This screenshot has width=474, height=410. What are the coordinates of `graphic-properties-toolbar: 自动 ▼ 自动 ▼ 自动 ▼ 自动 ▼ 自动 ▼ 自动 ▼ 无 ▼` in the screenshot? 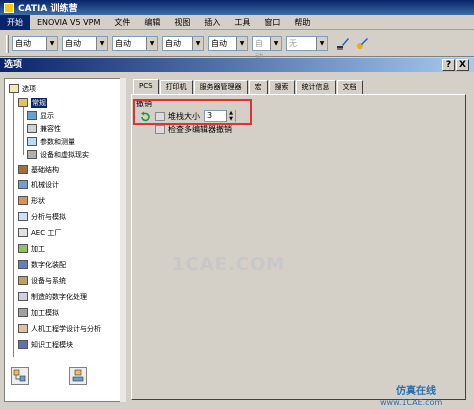 It's located at (237, 46).